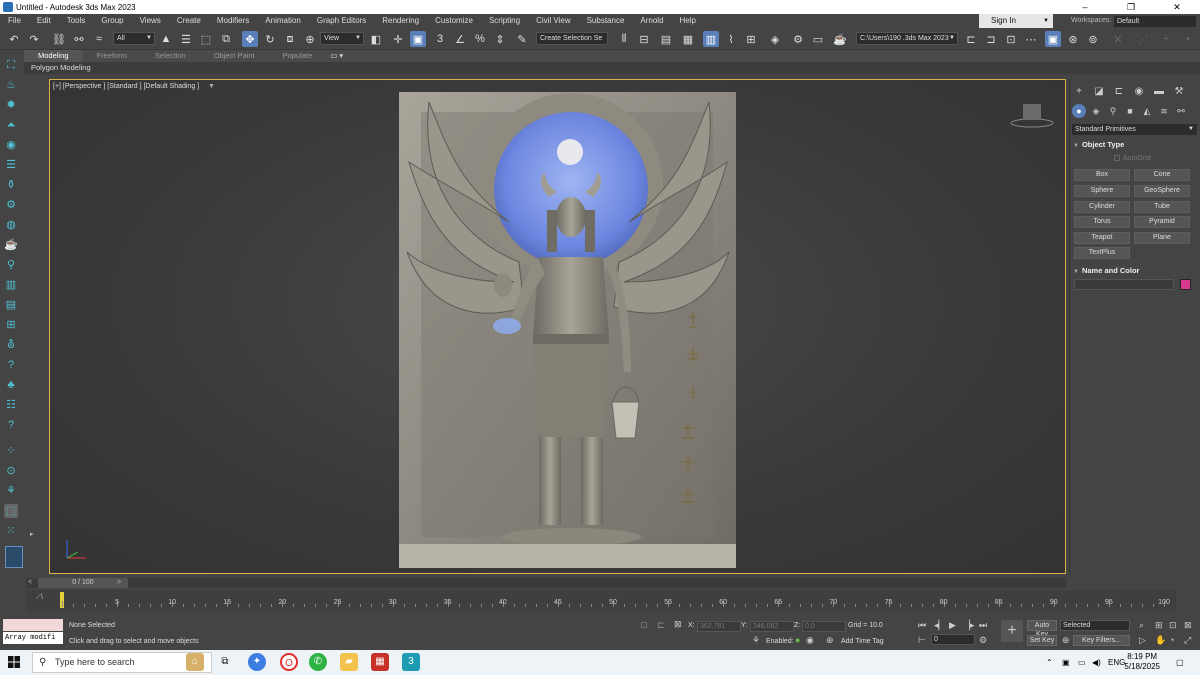 This screenshot has height=675, width=1200. I want to click on z-coordinate-field: 0,0, so click(824, 626).